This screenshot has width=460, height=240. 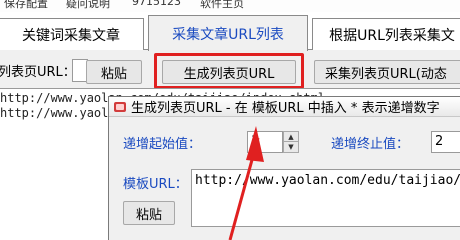 I want to click on dialog-title: 生成列表页URL - 在 模板URL 中插入 * 表示递增数字, so click(x=285, y=108).